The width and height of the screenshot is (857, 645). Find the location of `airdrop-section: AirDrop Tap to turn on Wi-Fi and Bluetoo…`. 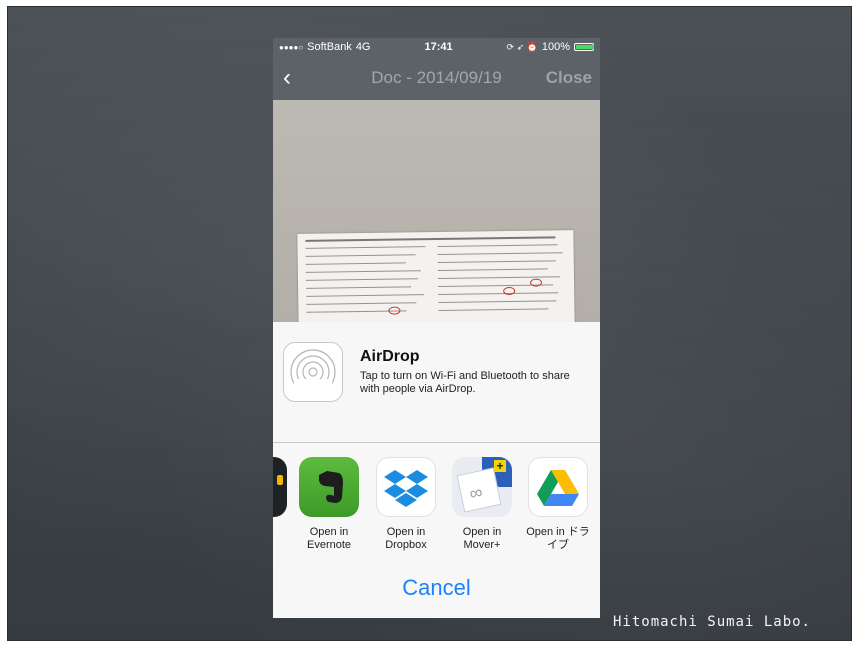

airdrop-section: AirDrop Tap to turn on Wi-Fi and Bluetoo… is located at coordinates (436, 382).